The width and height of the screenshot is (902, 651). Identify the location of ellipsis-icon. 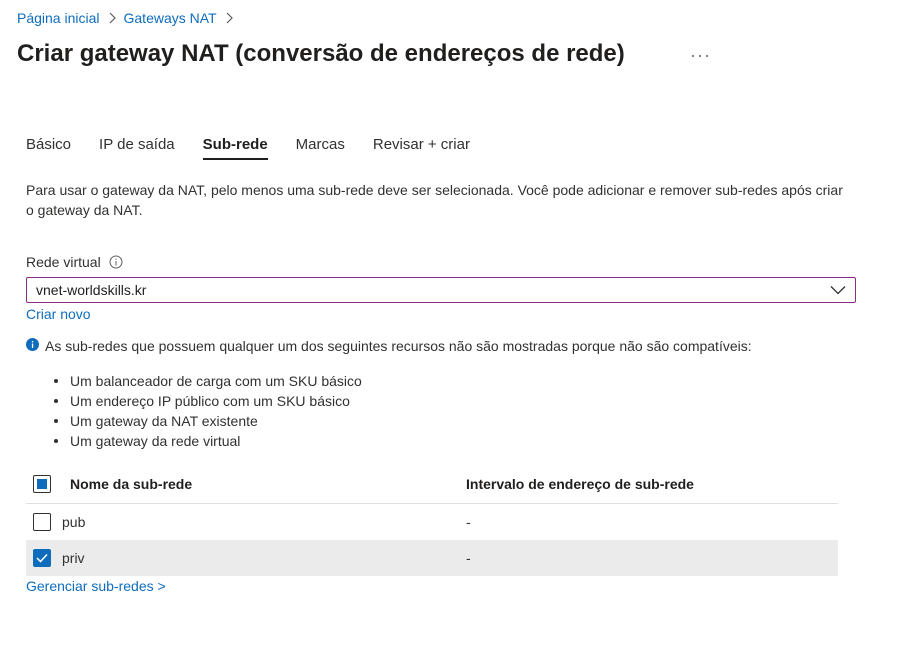
(700, 56).